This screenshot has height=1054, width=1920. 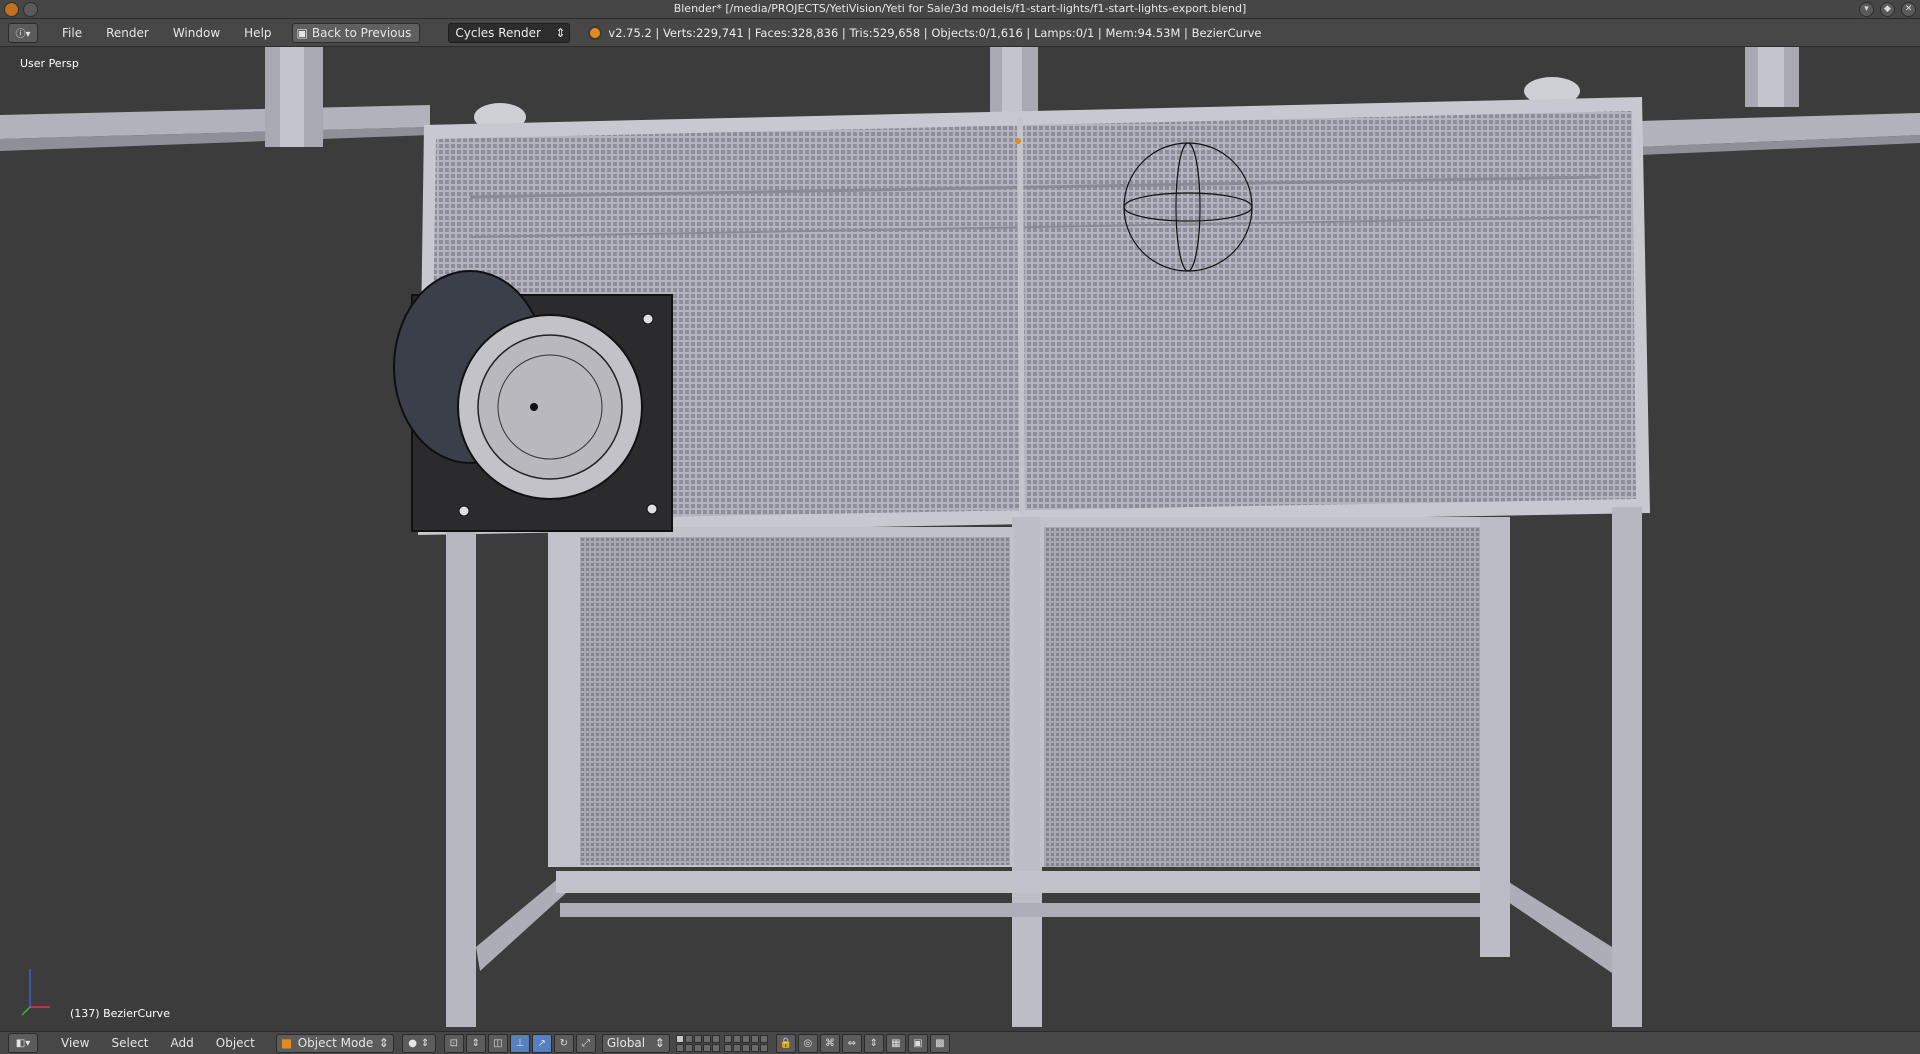 I want to click on transform-orientation-select: Global ⇕, so click(x=635, y=1043).